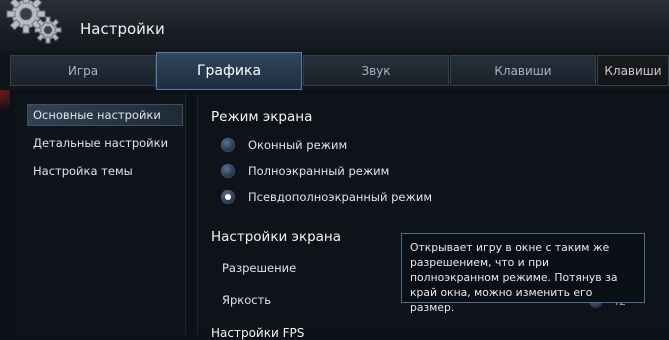 The image size is (669, 340). What do you see at coordinates (83, 70) in the screenshot?
I see `tab-game: Игра` at bounding box center [83, 70].